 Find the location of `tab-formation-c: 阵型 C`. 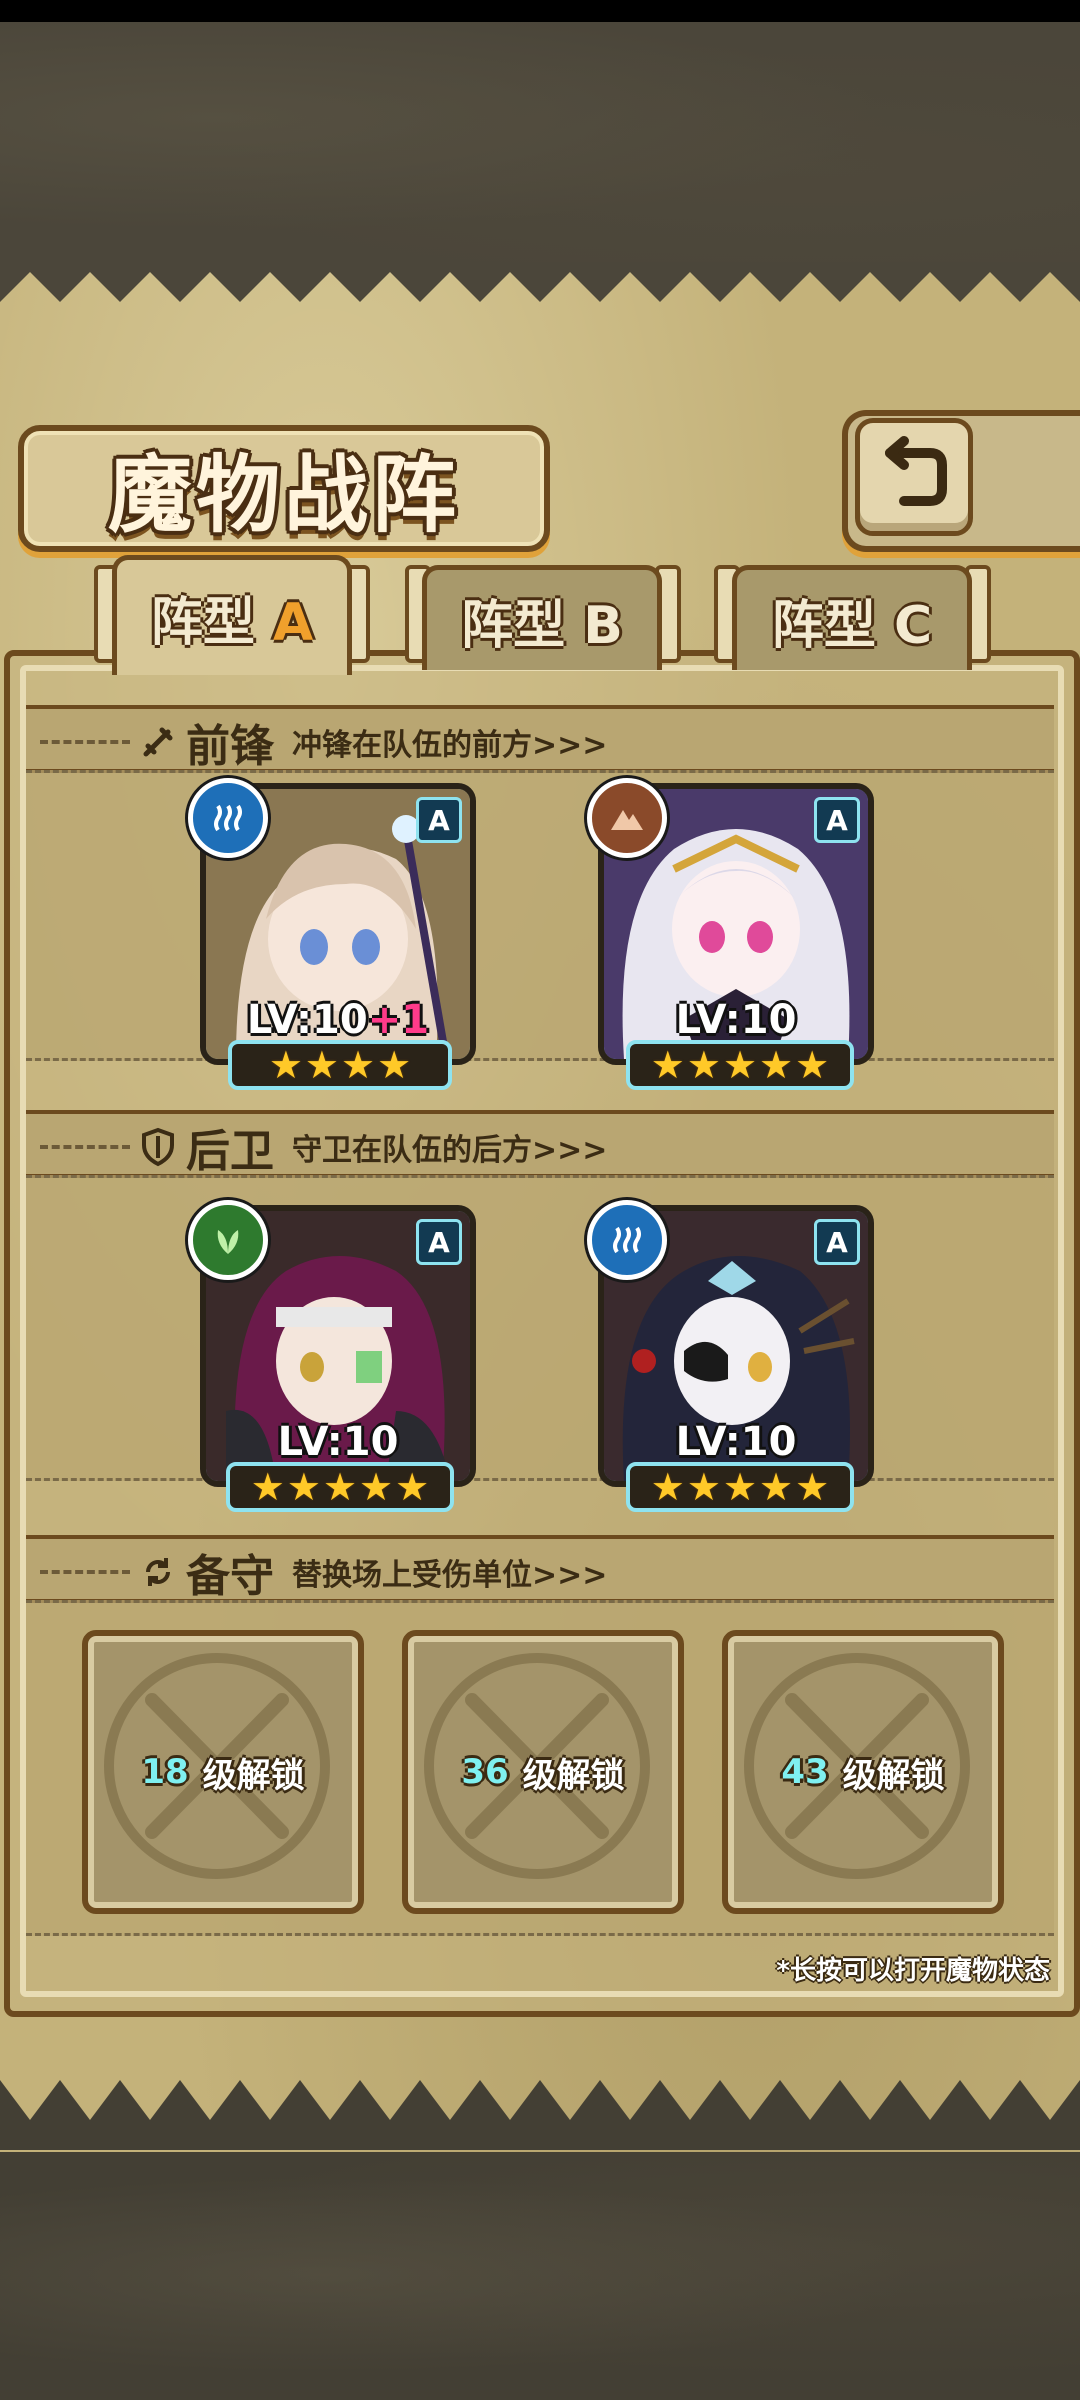

tab-formation-c: 阵型 C is located at coordinates (852, 617).